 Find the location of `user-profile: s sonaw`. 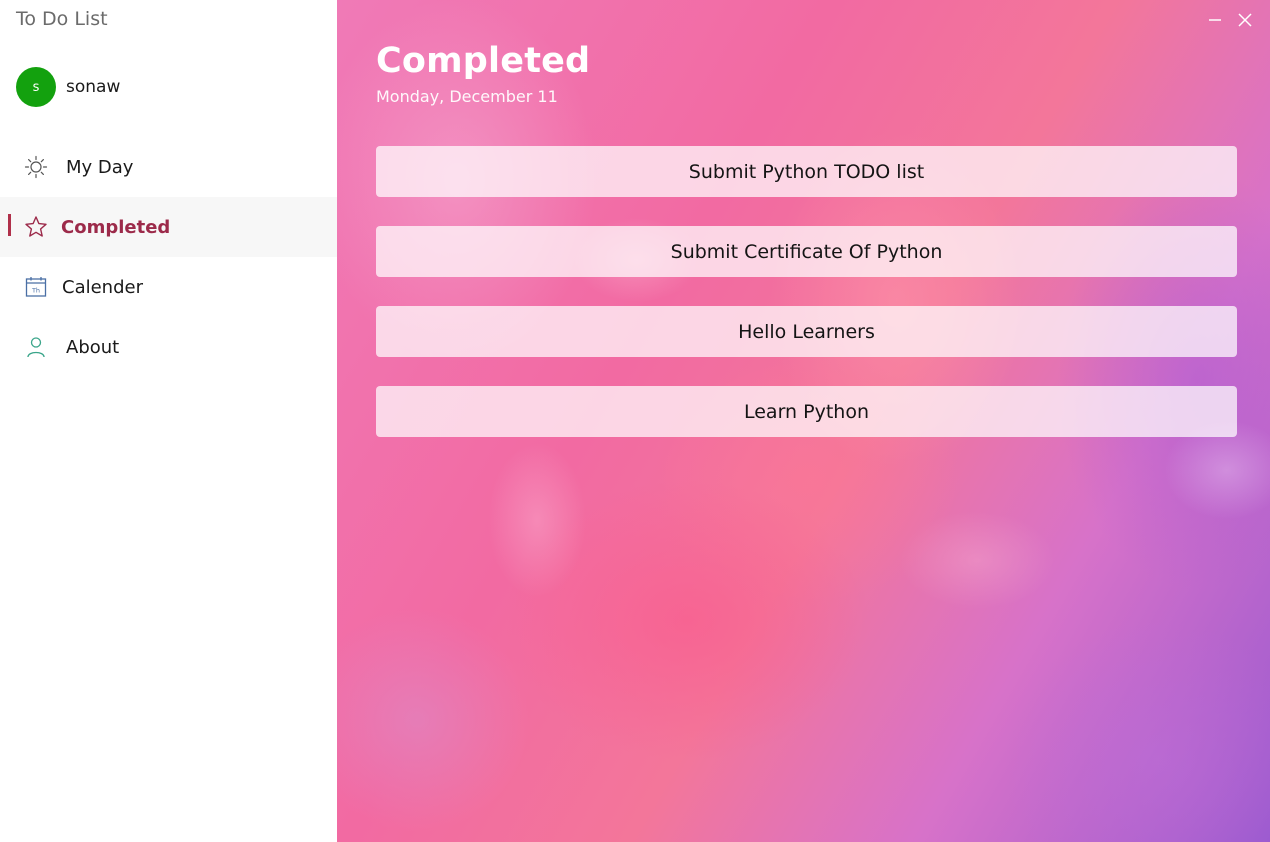

user-profile: s sonaw is located at coordinates (68, 87).